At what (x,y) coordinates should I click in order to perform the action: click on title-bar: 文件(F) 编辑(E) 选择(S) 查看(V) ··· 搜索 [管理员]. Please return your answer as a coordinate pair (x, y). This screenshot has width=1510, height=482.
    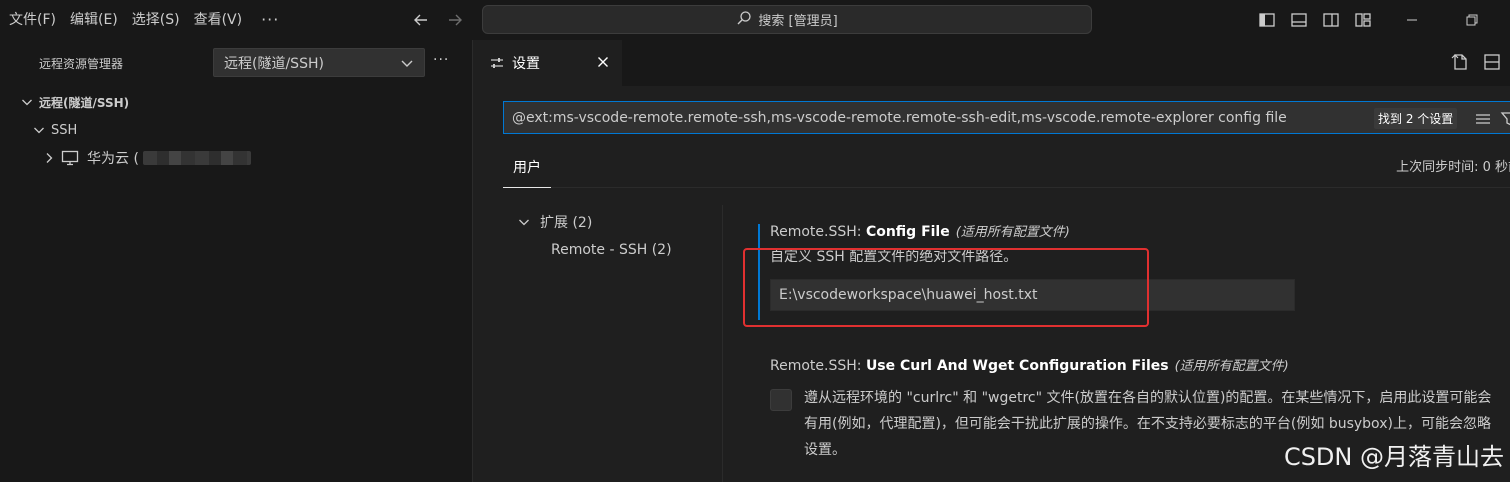
    Looking at the image, I should click on (755, 20).